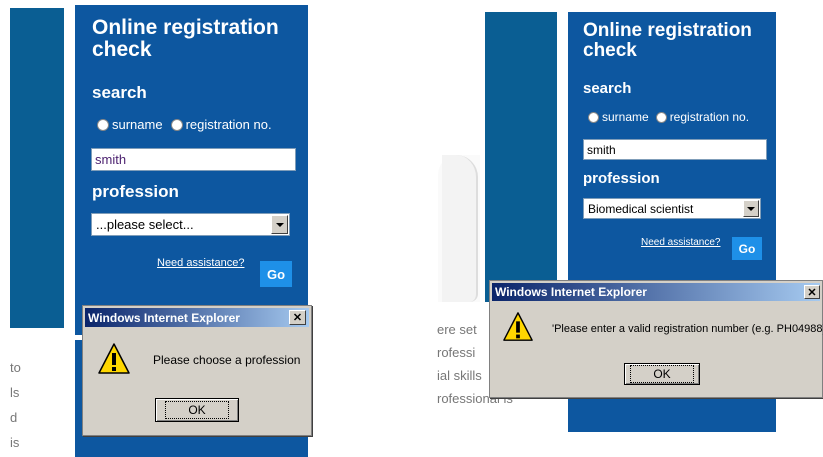 Image resolution: width=823 pixels, height=457 pixels. What do you see at coordinates (15, 442) in the screenshot?
I see `background-text-line: is` at bounding box center [15, 442].